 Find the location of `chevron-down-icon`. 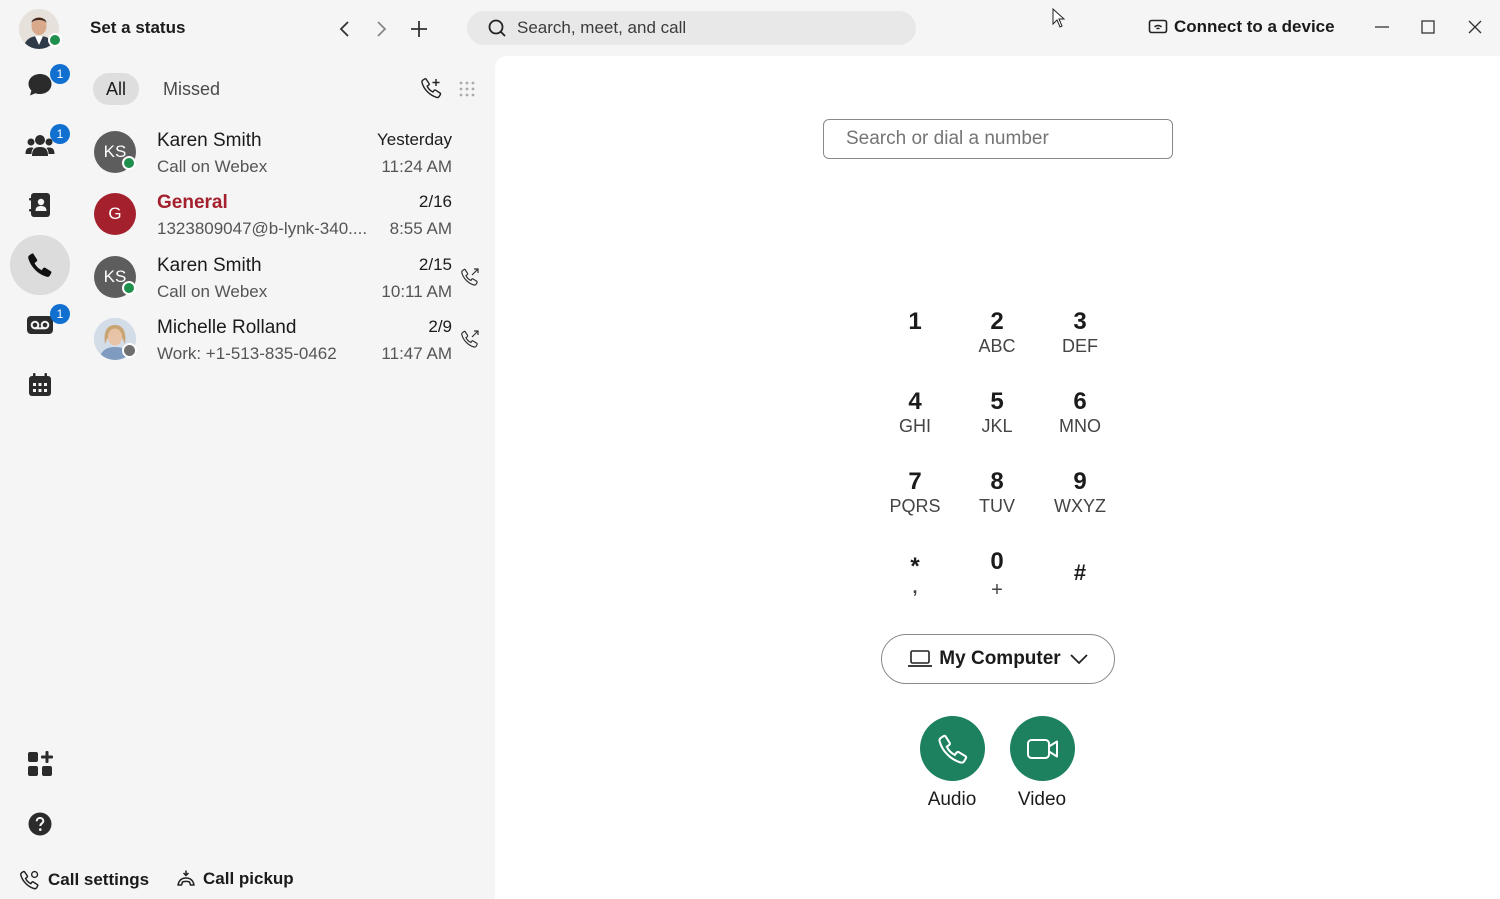

chevron-down-icon is located at coordinates (1079, 659).